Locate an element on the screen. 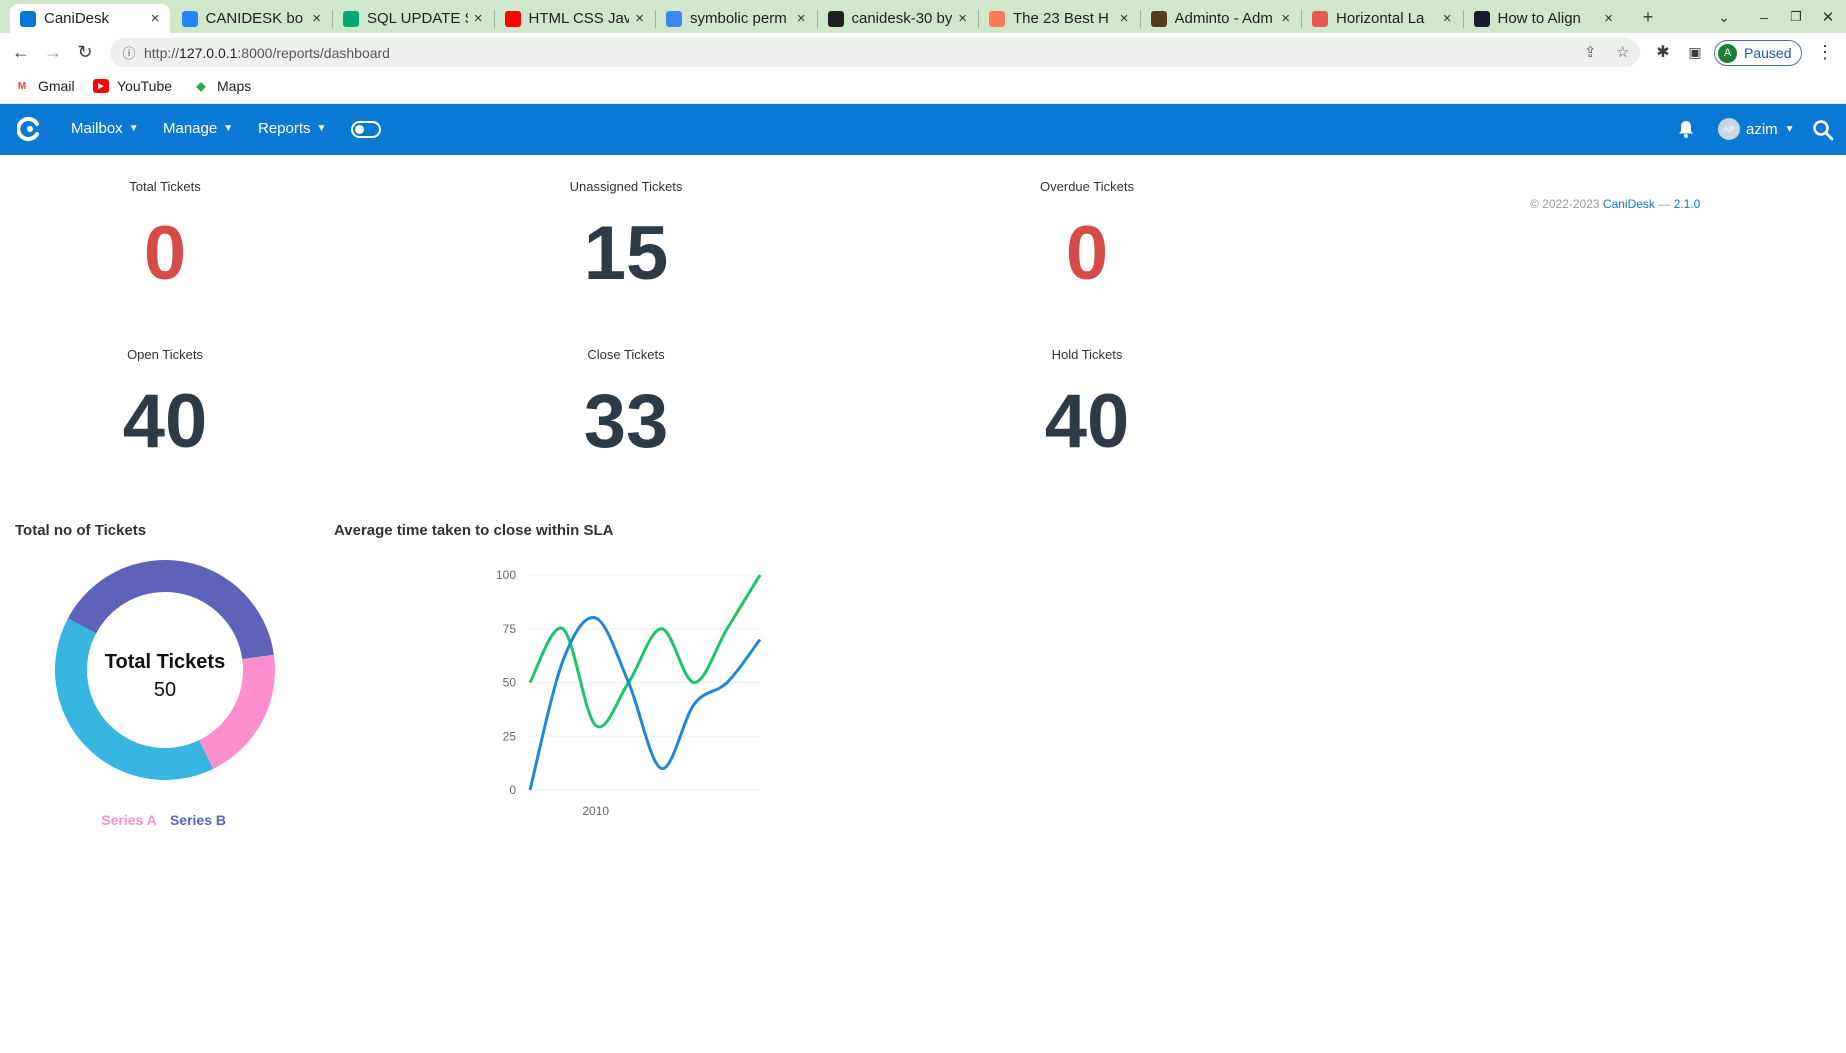  user-menu: AP azim ▼ is located at coordinates (1756, 129).